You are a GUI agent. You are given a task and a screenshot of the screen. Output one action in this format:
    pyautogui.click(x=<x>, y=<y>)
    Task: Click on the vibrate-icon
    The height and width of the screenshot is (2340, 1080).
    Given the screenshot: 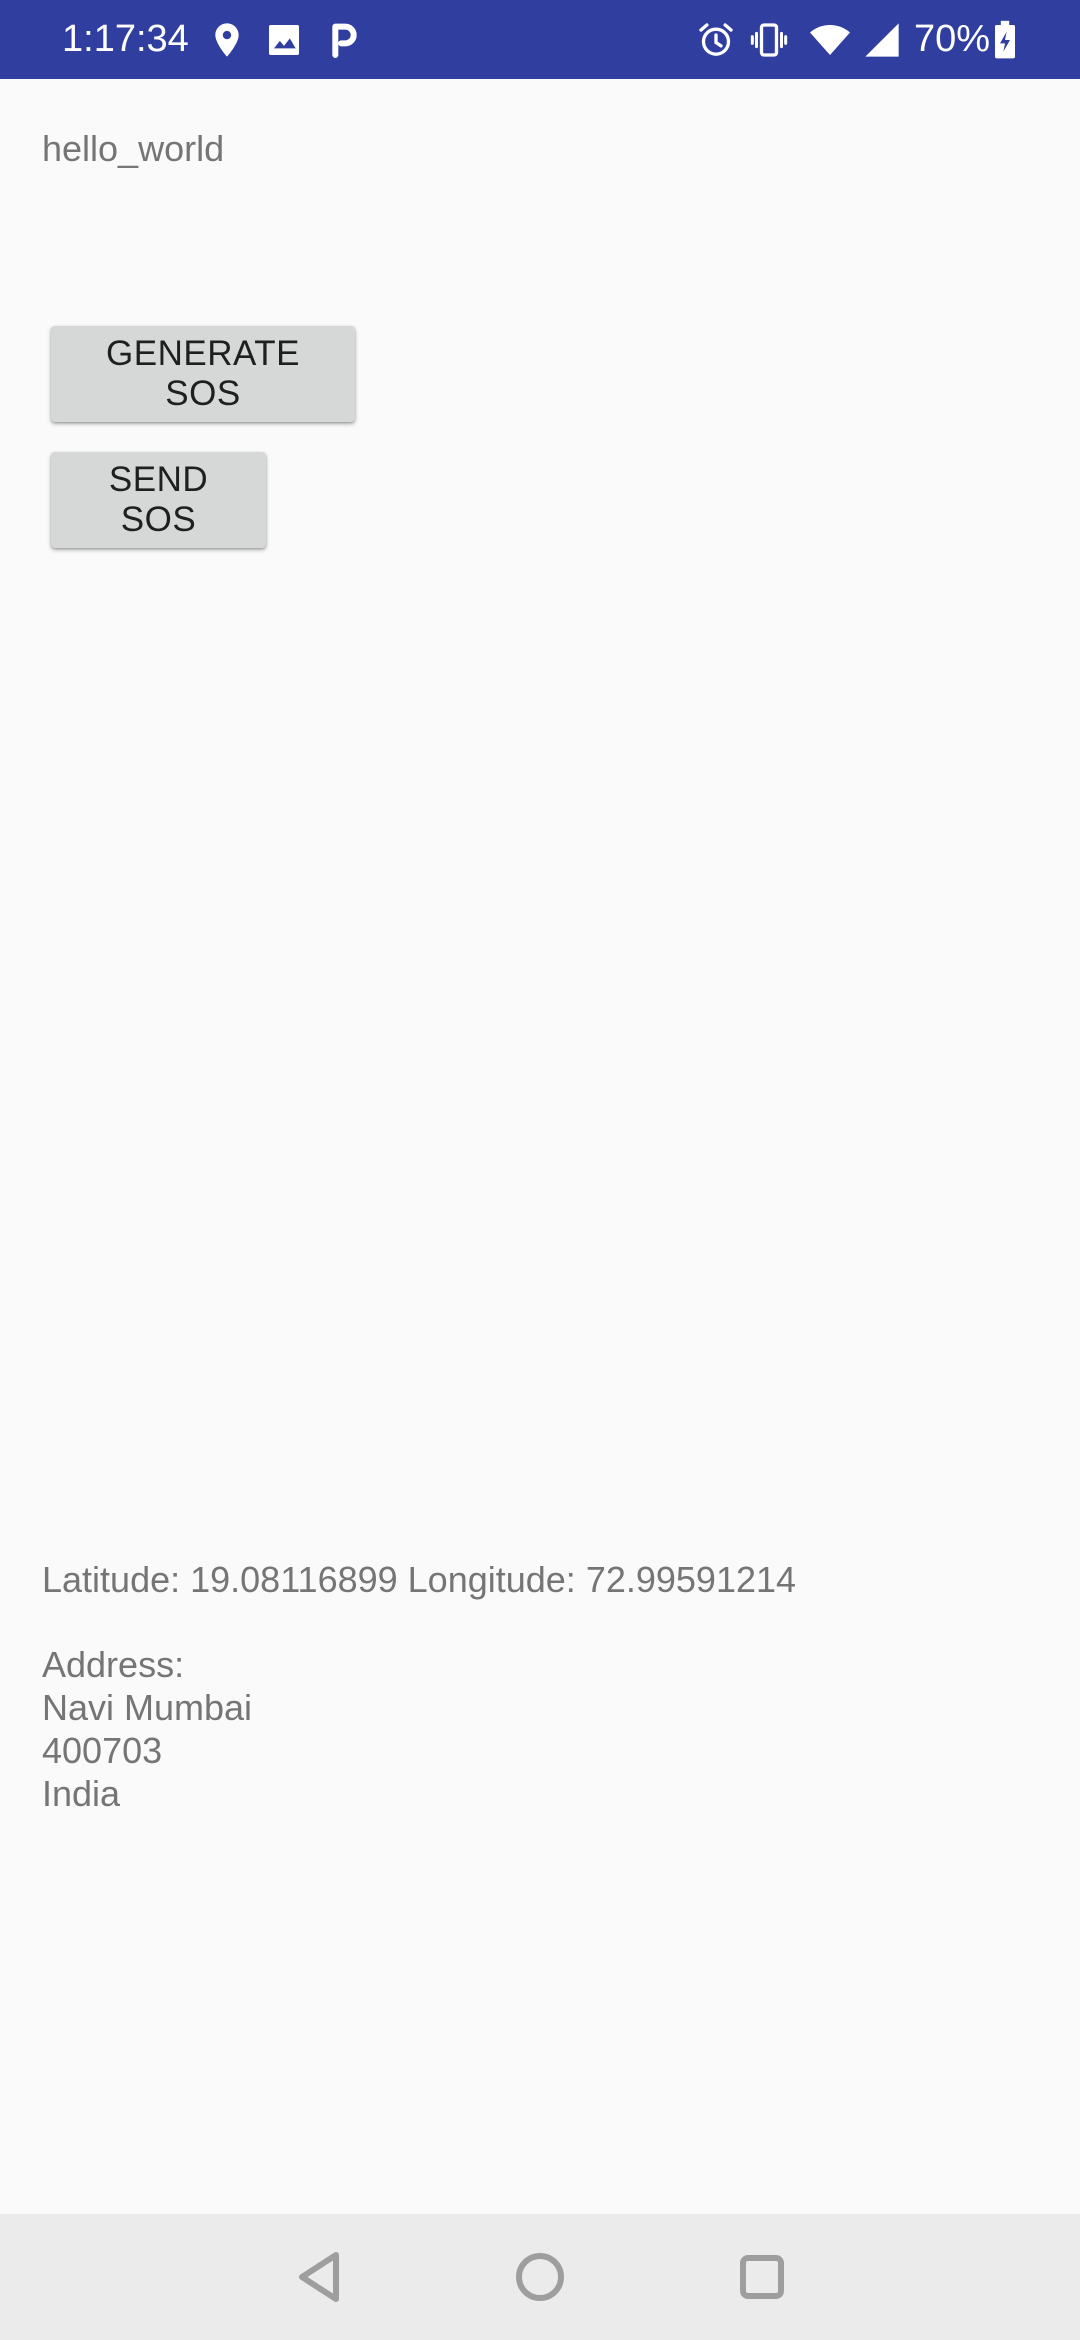 What is the action you would take?
    pyautogui.click(x=769, y=40)
    